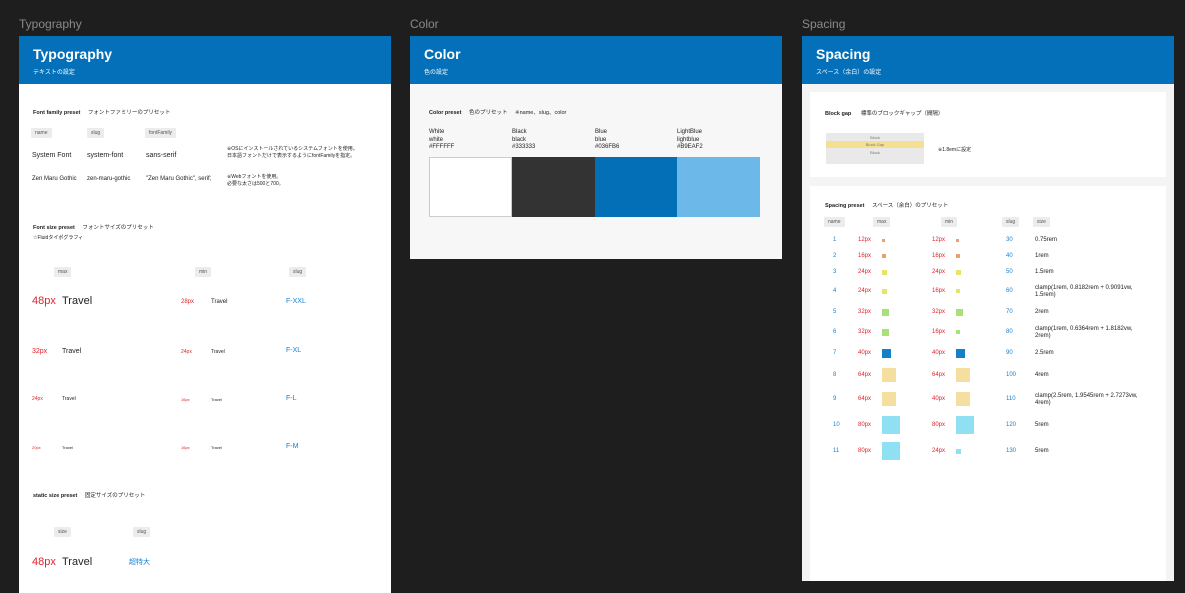  What do you see at coordinates (498, 113) in the screenshot?
I see `color-preset-heading: Color preset 色のプリセット ※name、slug、color` at bounding box center [498, 113].